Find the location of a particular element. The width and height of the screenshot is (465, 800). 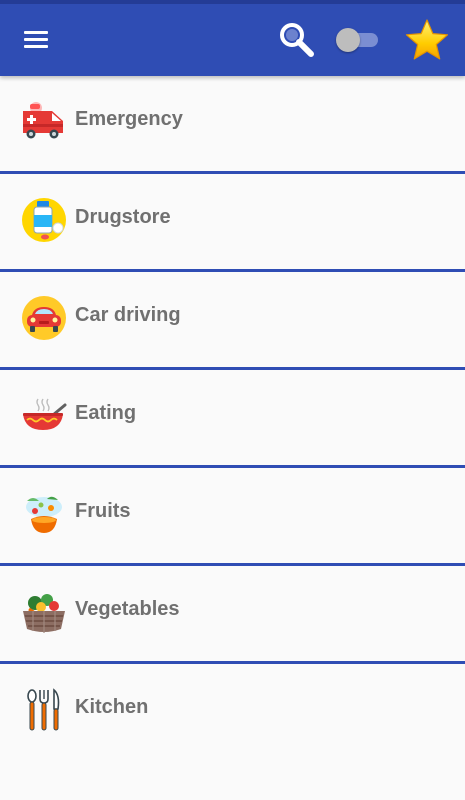

list-item-label: Fruits is located at coordinates (103, 511).